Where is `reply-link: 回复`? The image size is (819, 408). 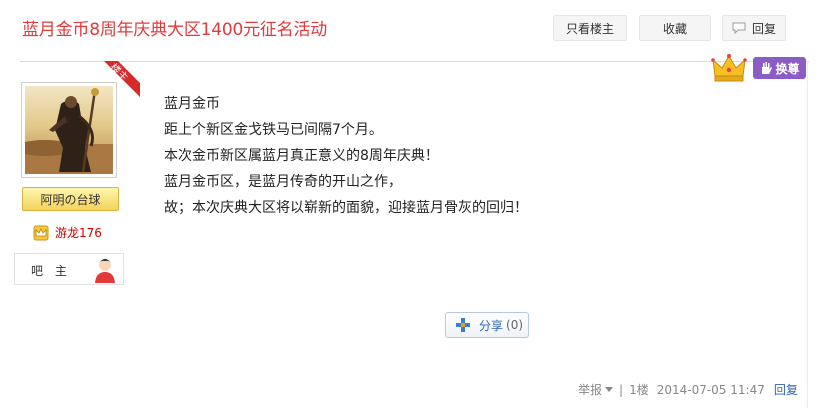
reply-link: 回复 is located at coordinates (786, 389).